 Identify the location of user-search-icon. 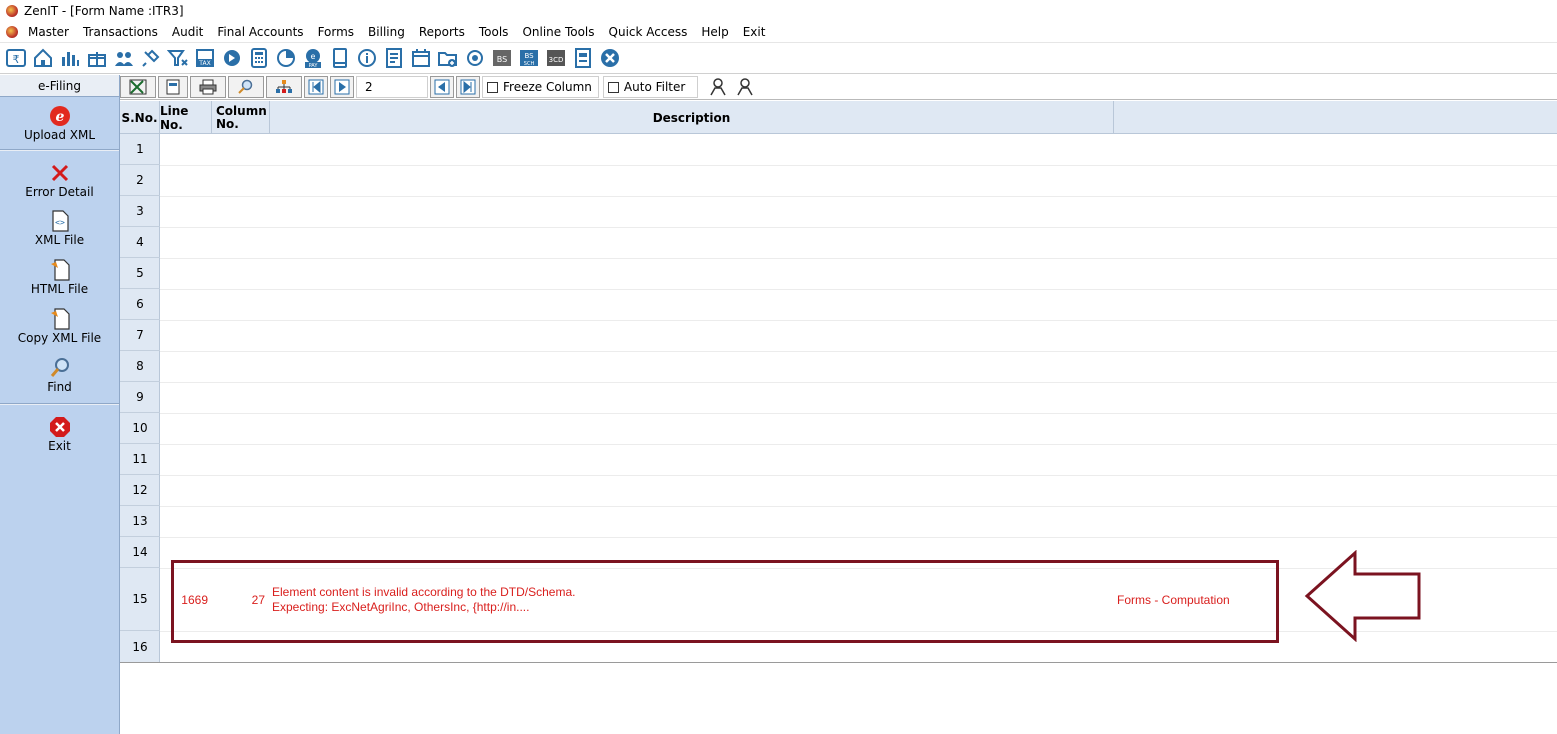
(745, 87).